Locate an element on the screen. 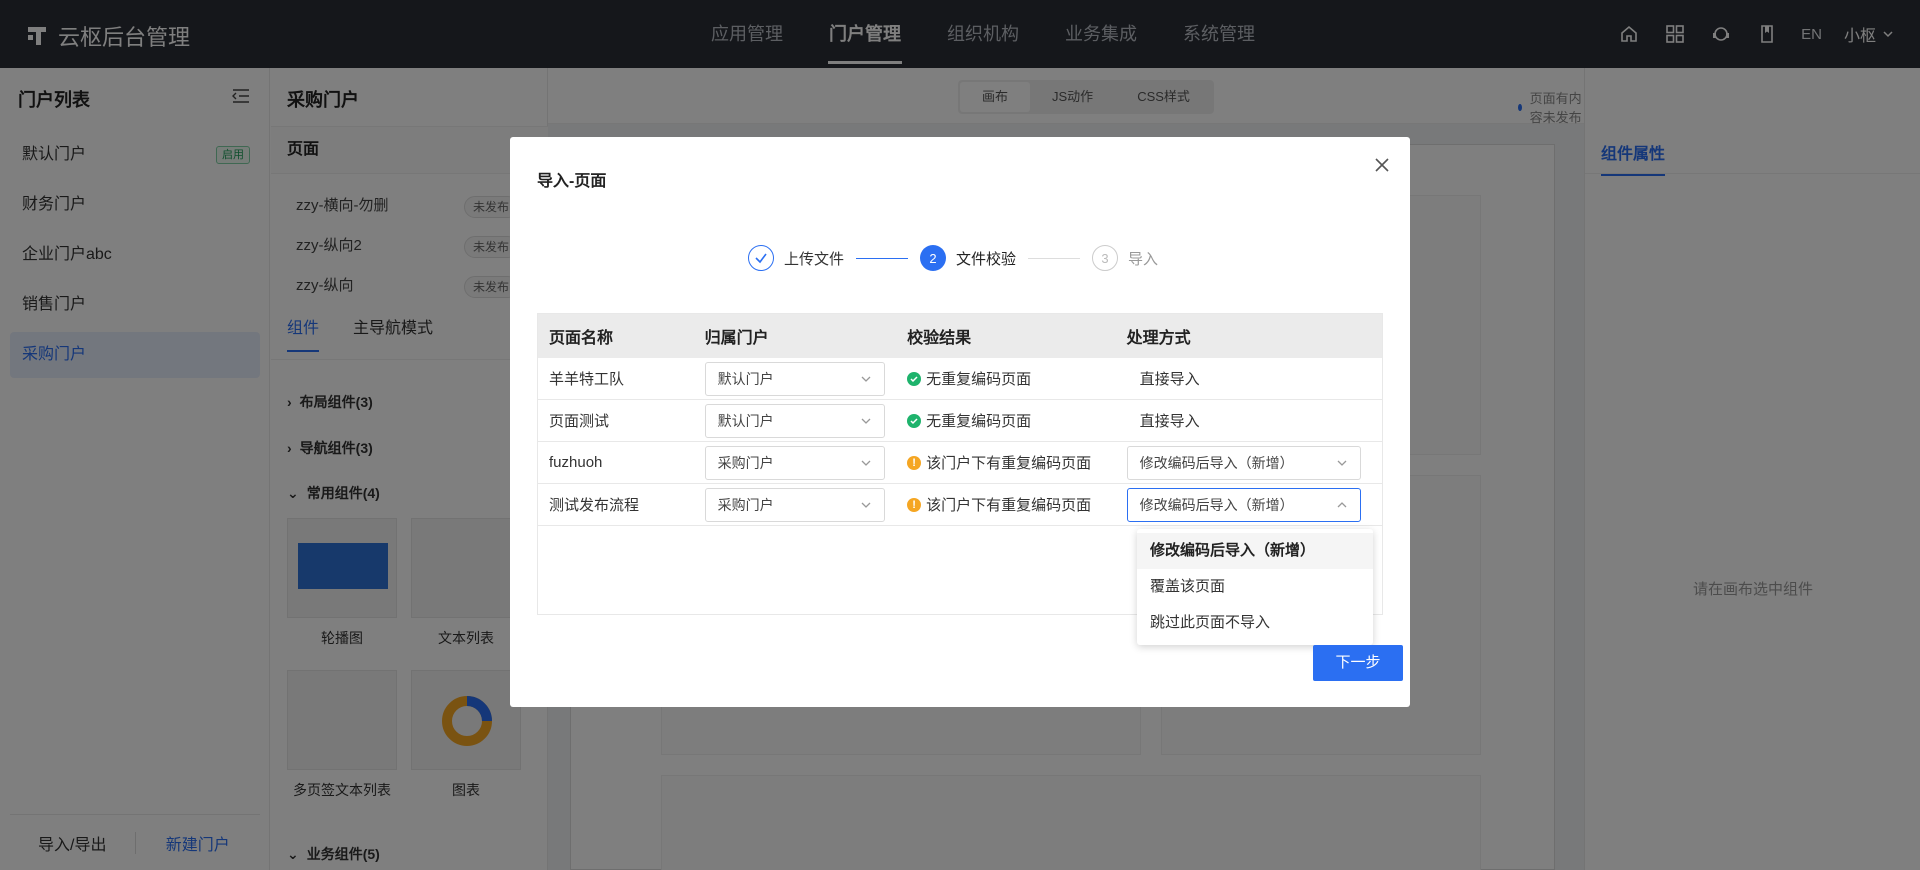  handling-dropdown-menu: 修改编码后导入（新增） 覆盖该页面 跳过此页面不导入 is located at coordinates (1255, 587).